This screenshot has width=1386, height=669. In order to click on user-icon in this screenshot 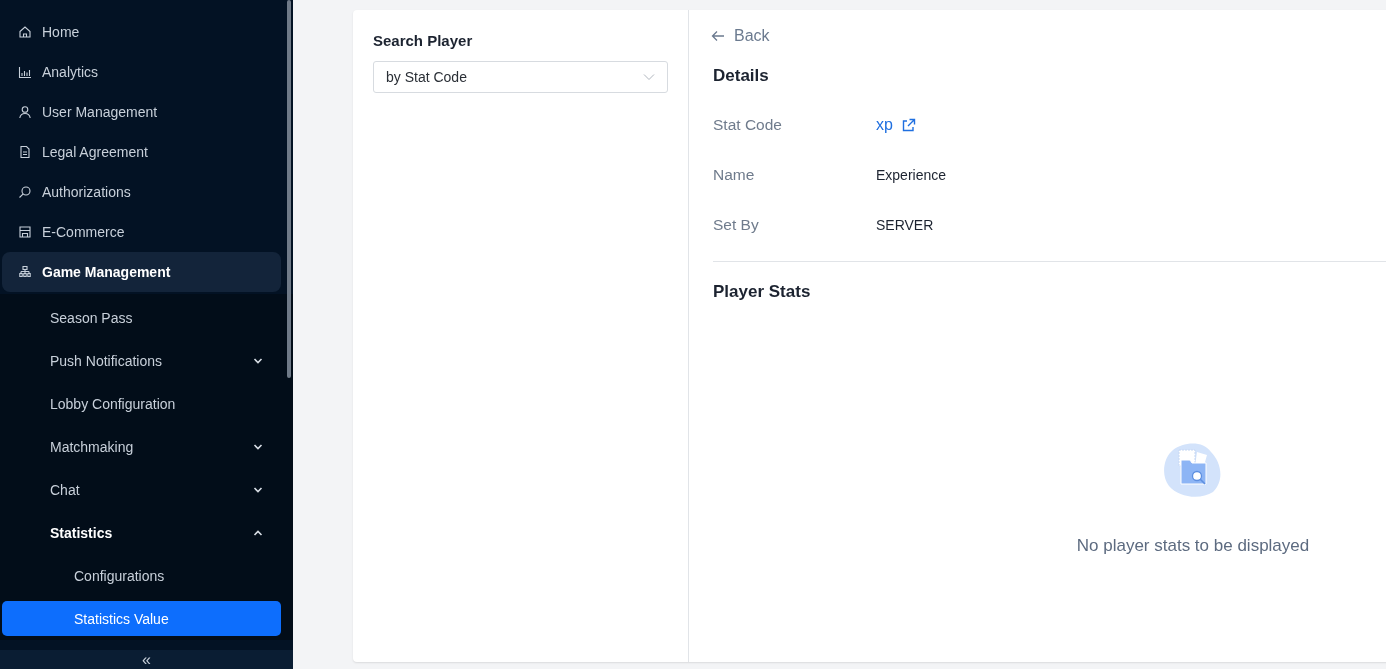, I will do `click(25, 112)`.